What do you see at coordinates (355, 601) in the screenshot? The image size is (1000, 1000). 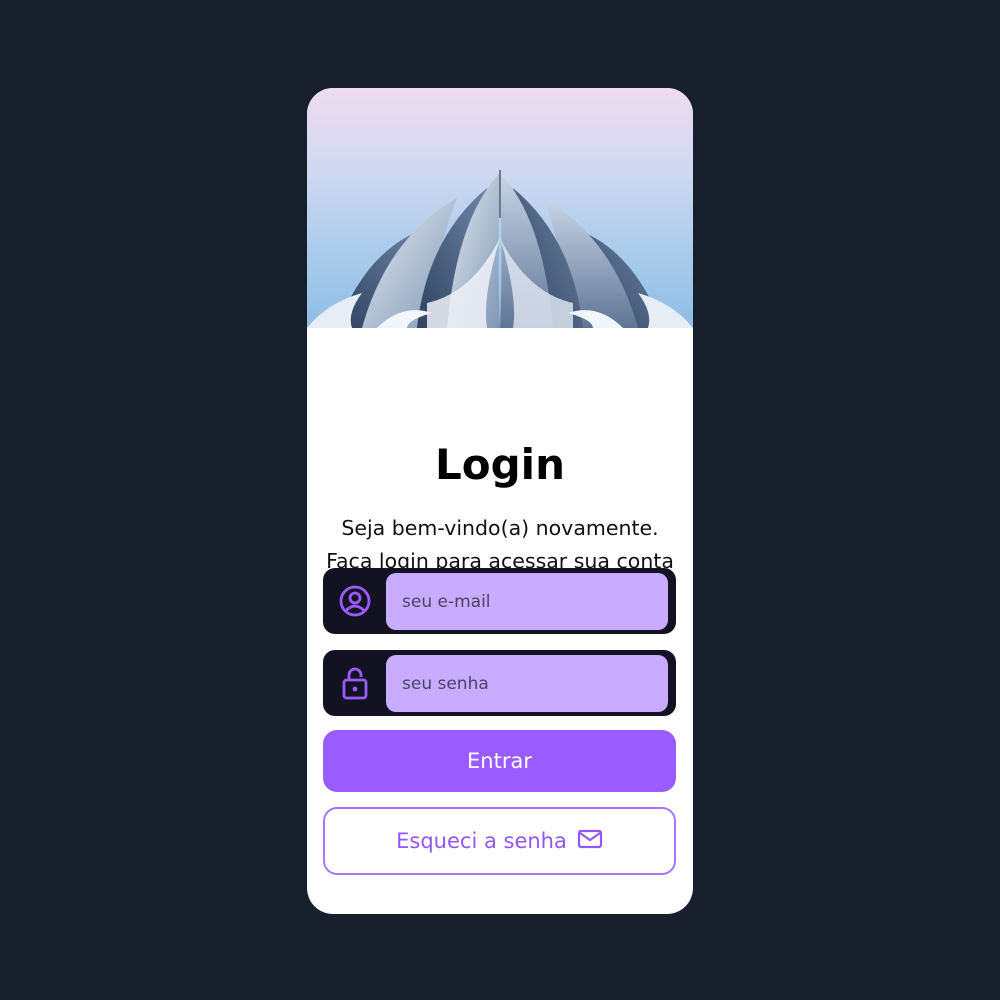 I see `user-circle-icon` at bounding box center [355, 601].